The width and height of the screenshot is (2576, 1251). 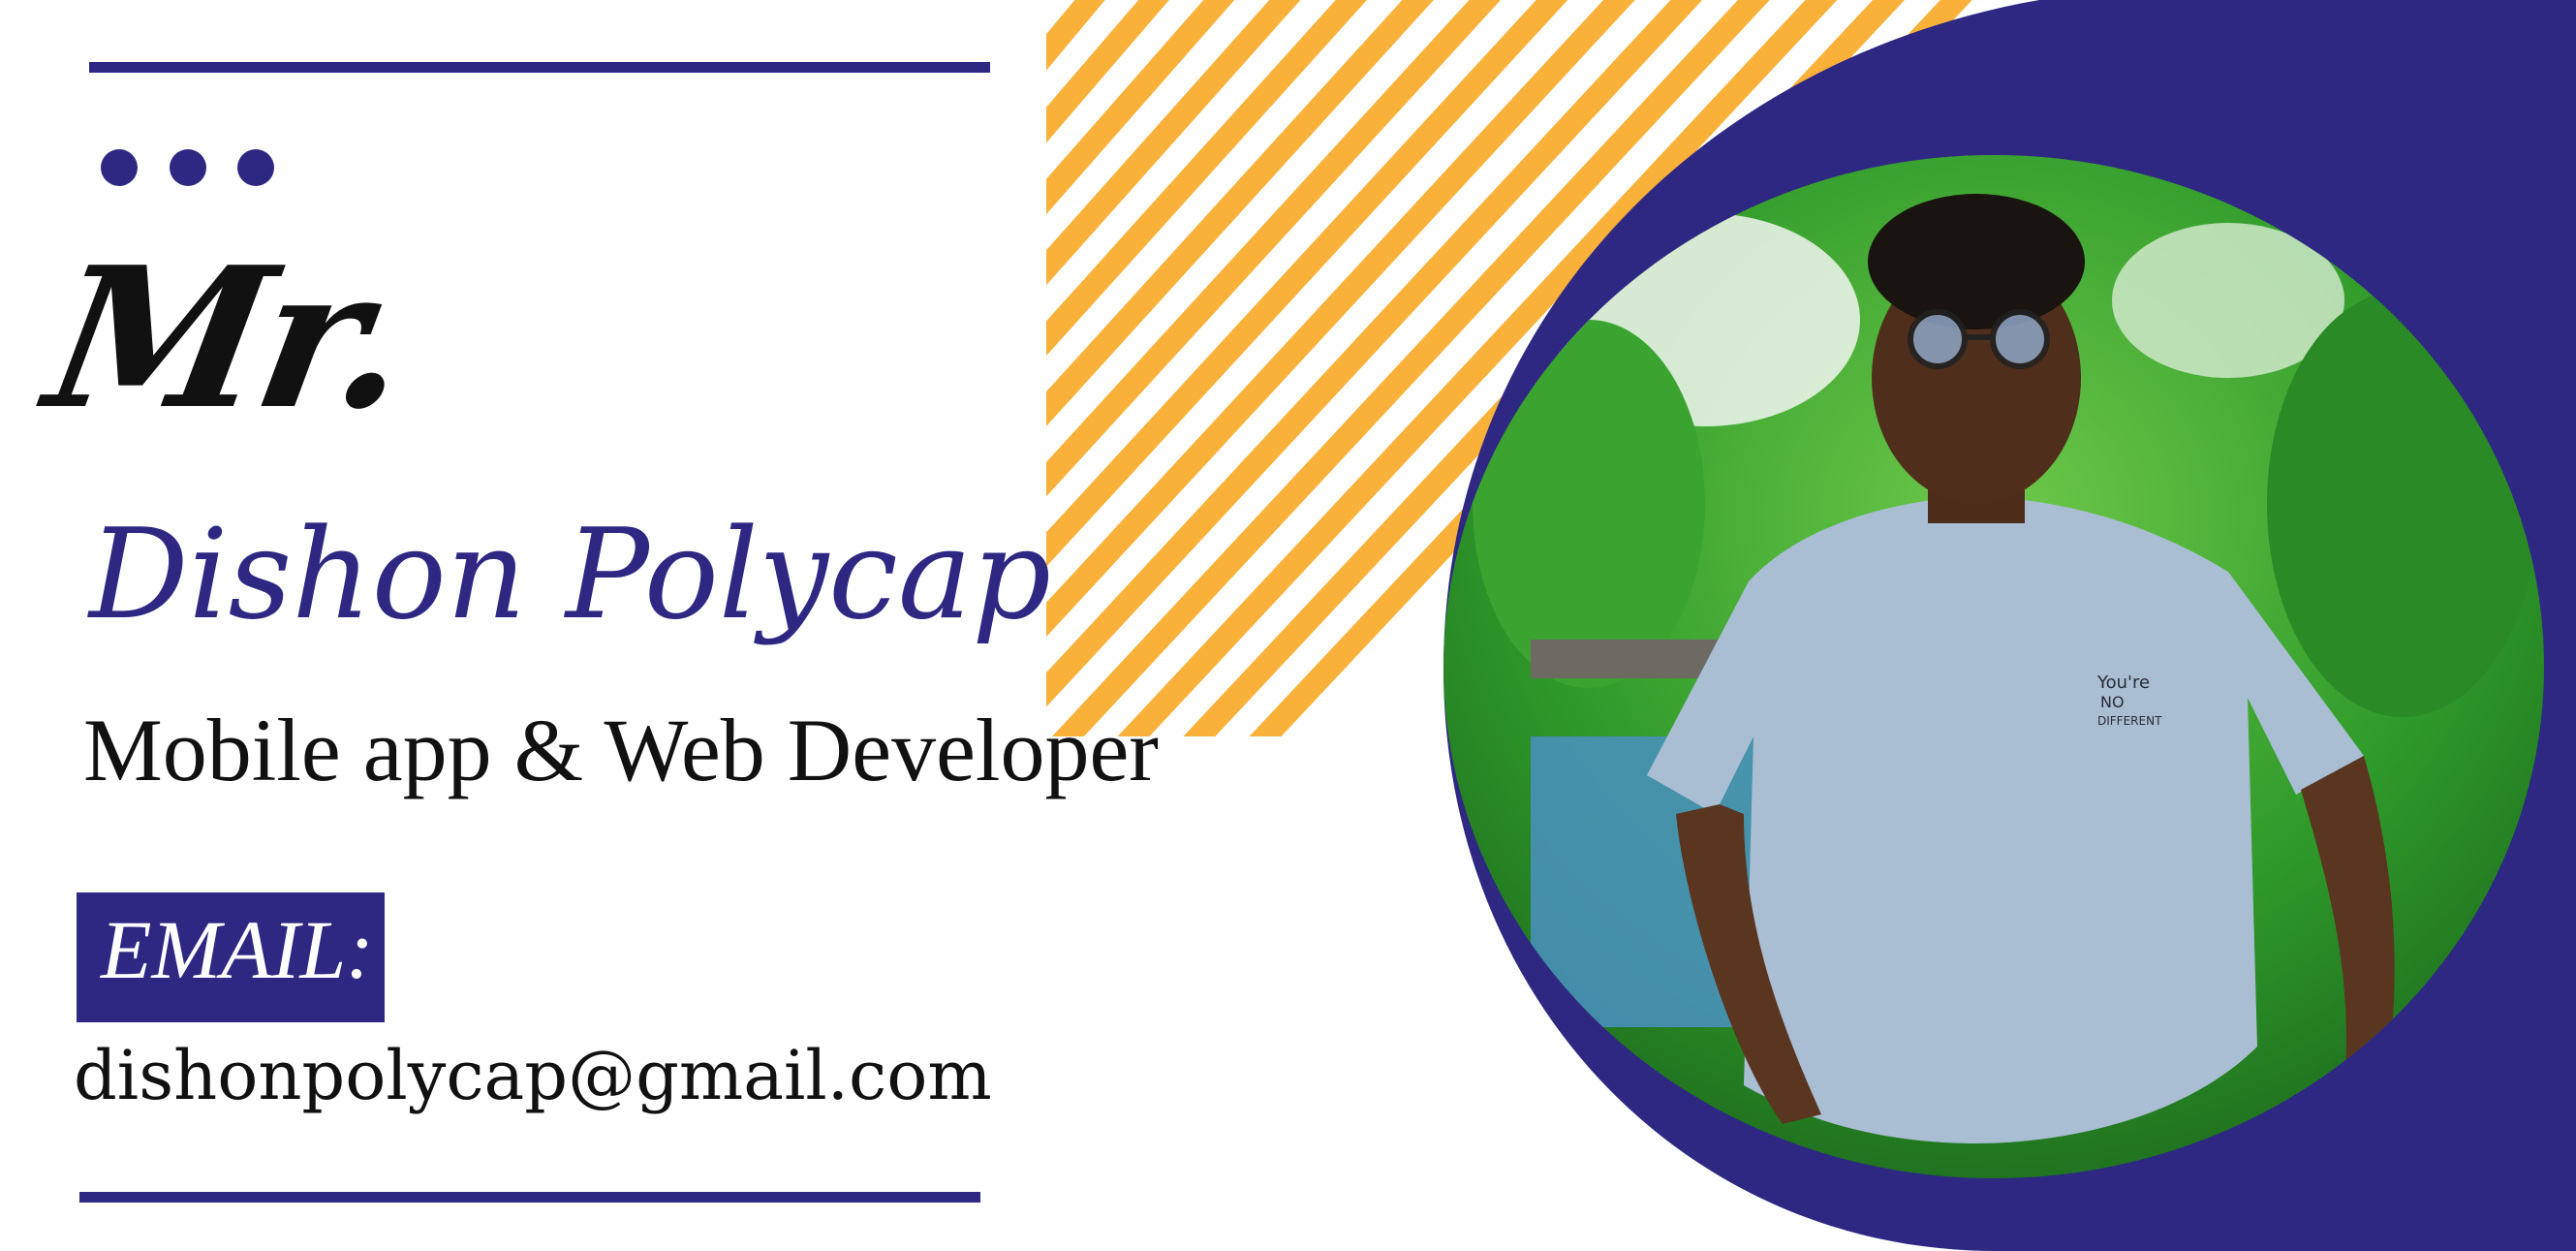 What do you see at coordinates (2112, 702) in the screenshot?
I see `svg-text: NO` at bounding box center [2112, 702].